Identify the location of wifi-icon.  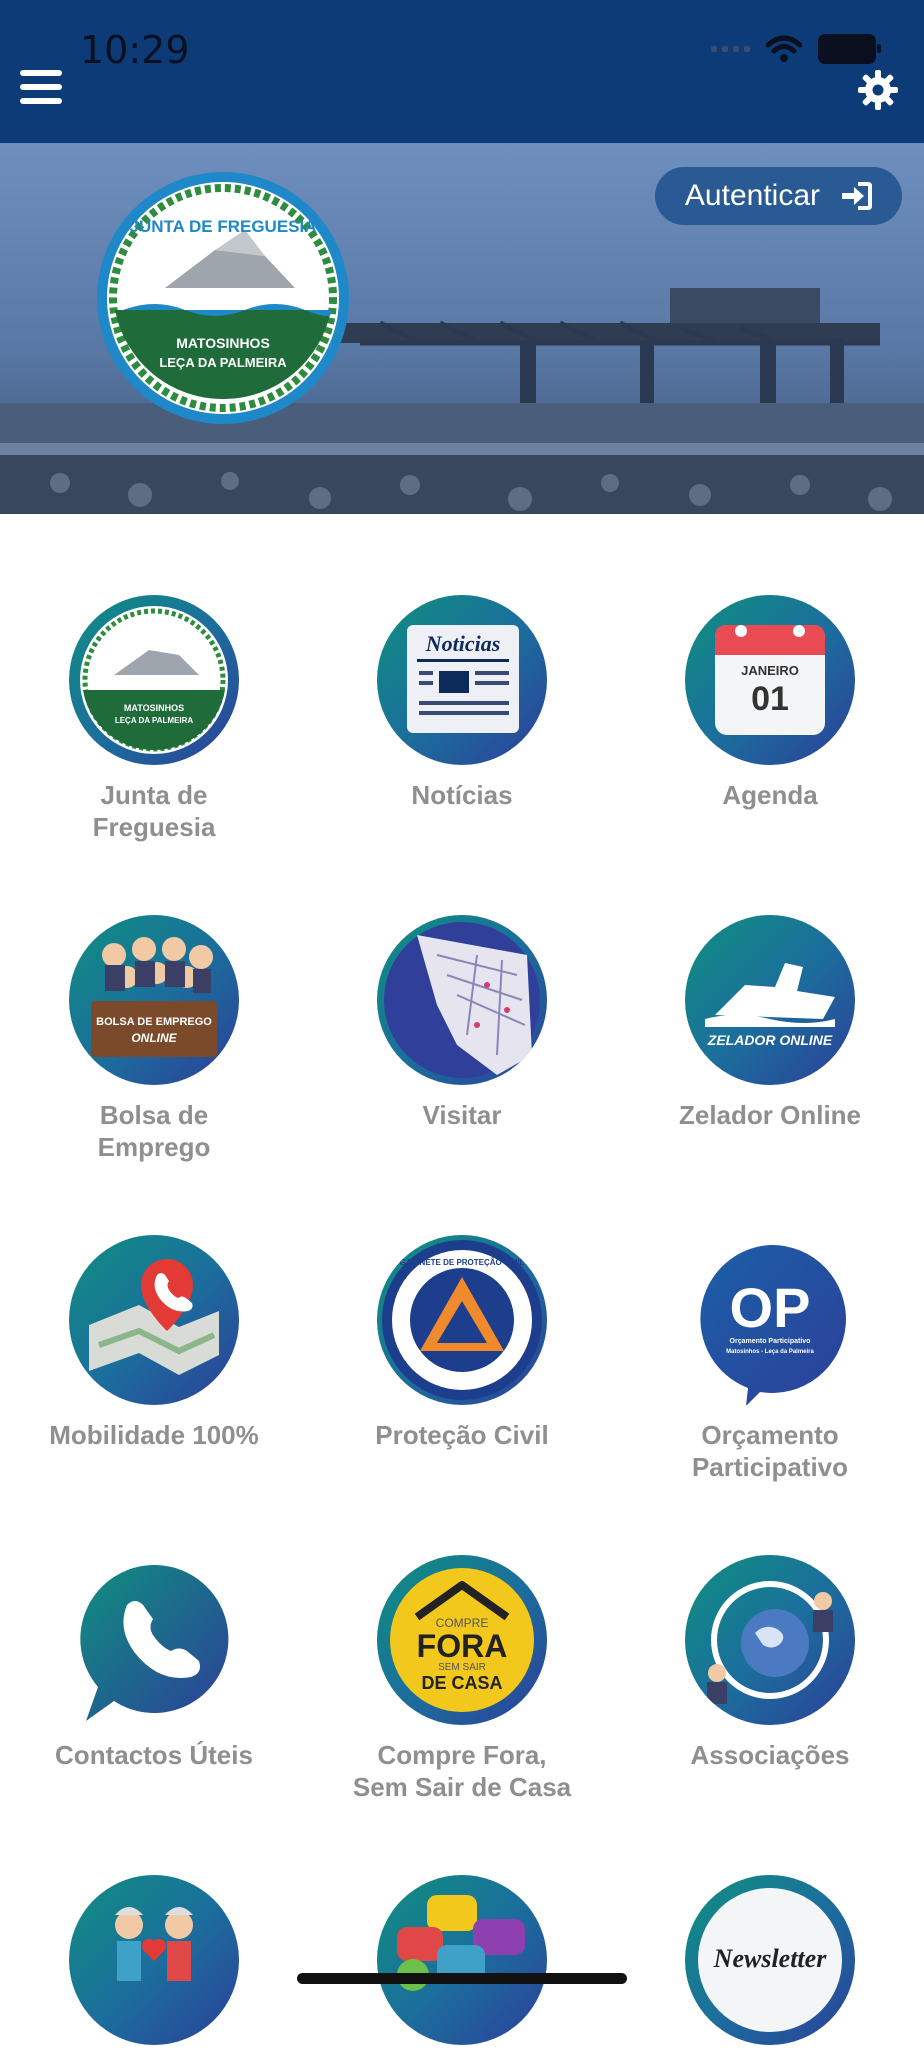
(784, 48).